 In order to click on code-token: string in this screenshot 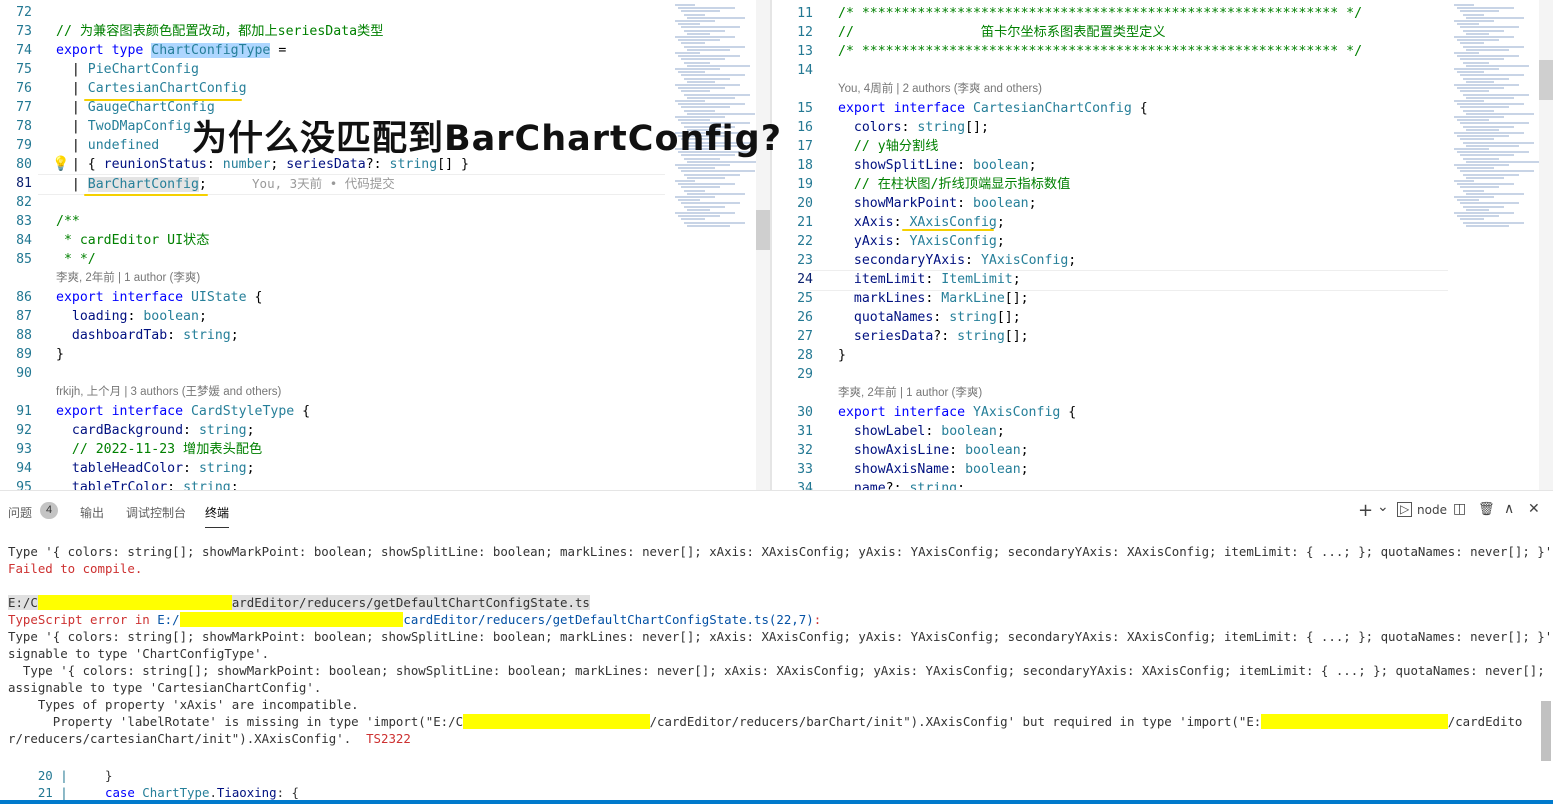, I will do `click(933, 485)`.